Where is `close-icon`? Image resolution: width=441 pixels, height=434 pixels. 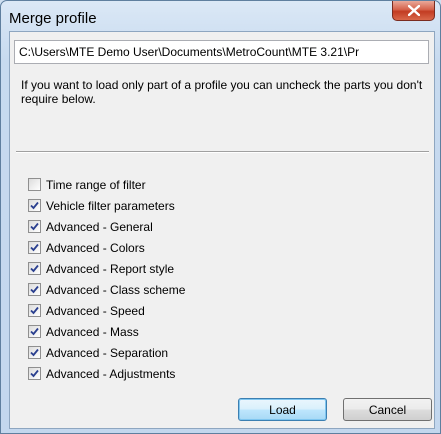 close-icon is located at coordinates (413, 10).